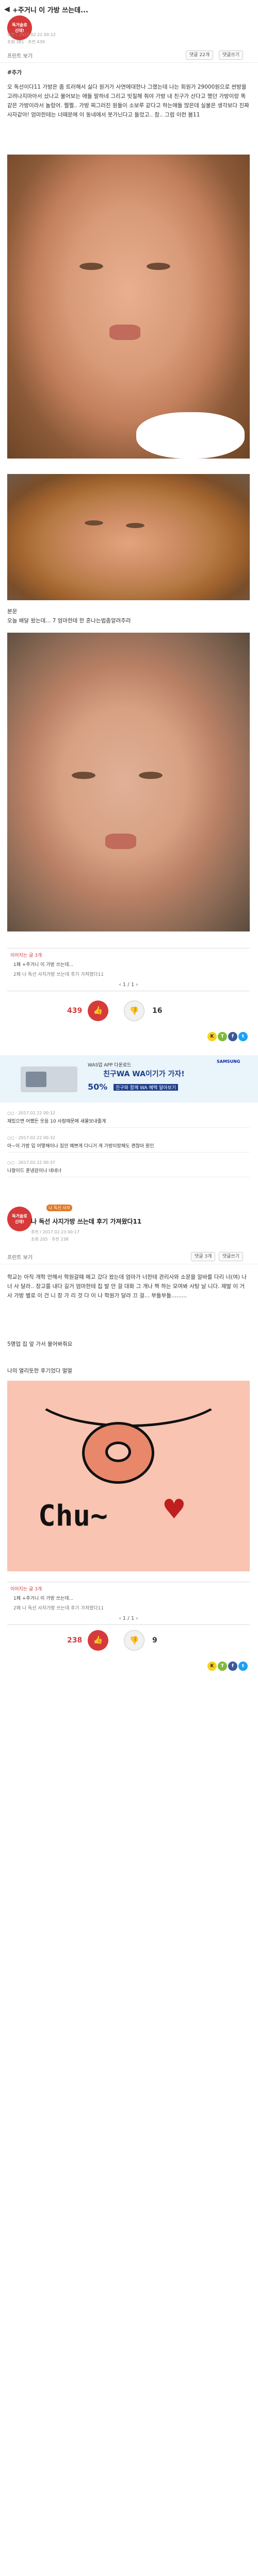  What do you see at coordinates (128, 1167) in the screenshot?
I see `comment-item: ○○ · 2017.02.22 00:37 나잘이드 훈냉감이나 네네너` at bounding box center [128, 1167].